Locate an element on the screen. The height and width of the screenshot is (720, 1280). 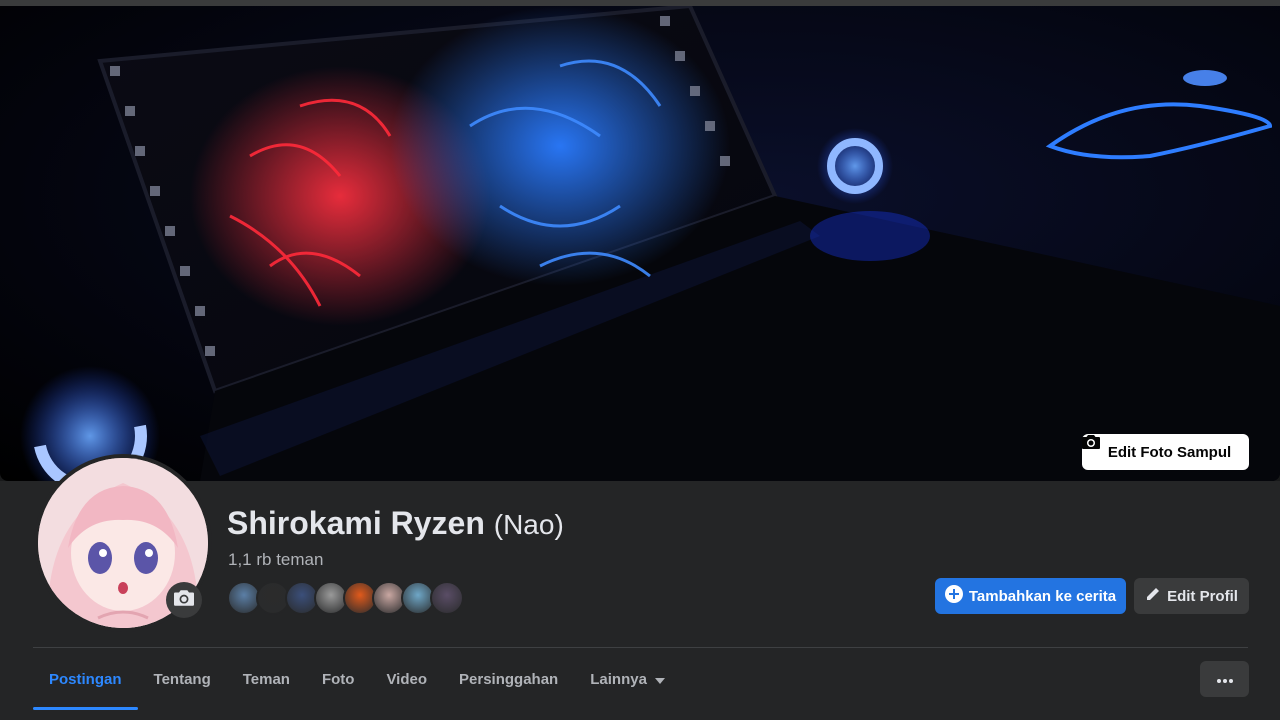
tab-postingan: Postingan is located at coordinates (85, 679).